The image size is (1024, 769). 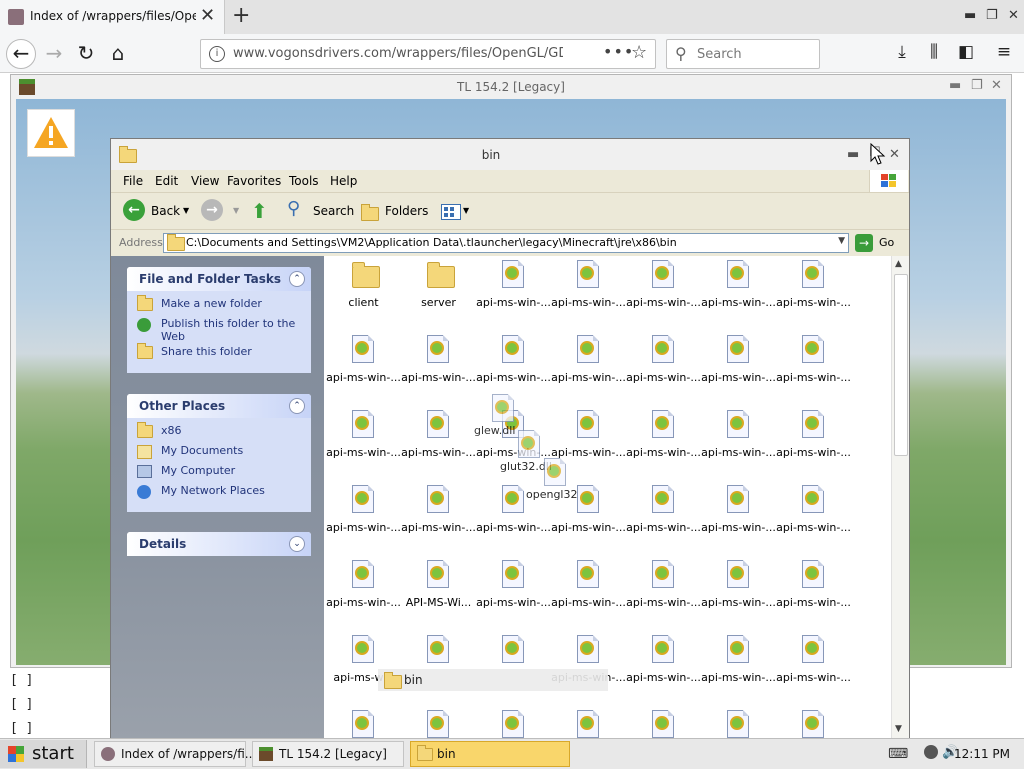 I want to click on explorer-close-icon: ✕, so click(x=894, y=154).